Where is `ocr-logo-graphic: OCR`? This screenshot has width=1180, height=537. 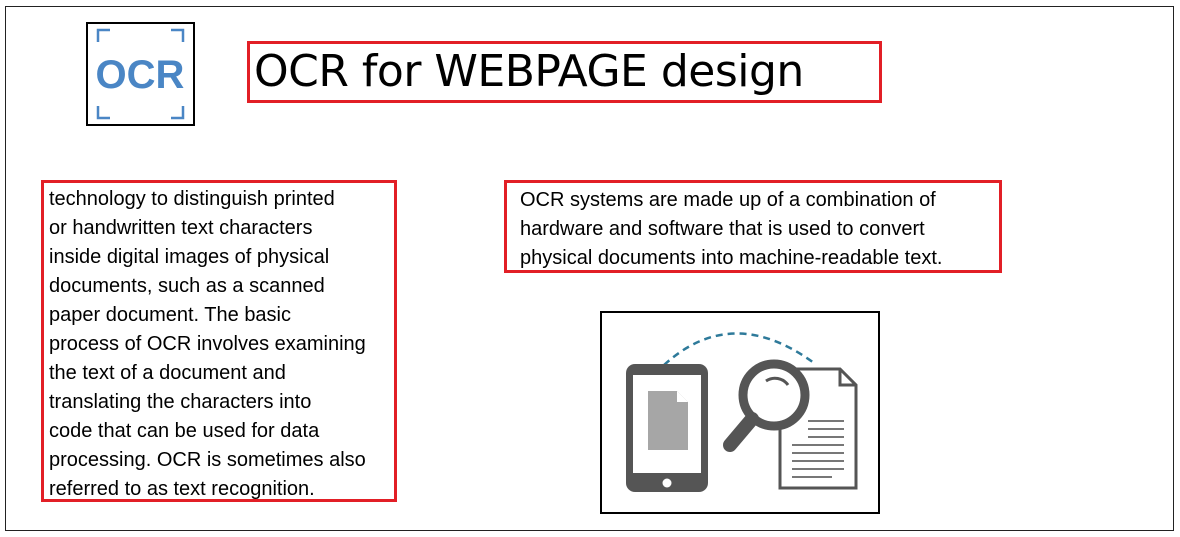
ocr-logo-graphic: OCR is located at coordinates (140, 74).